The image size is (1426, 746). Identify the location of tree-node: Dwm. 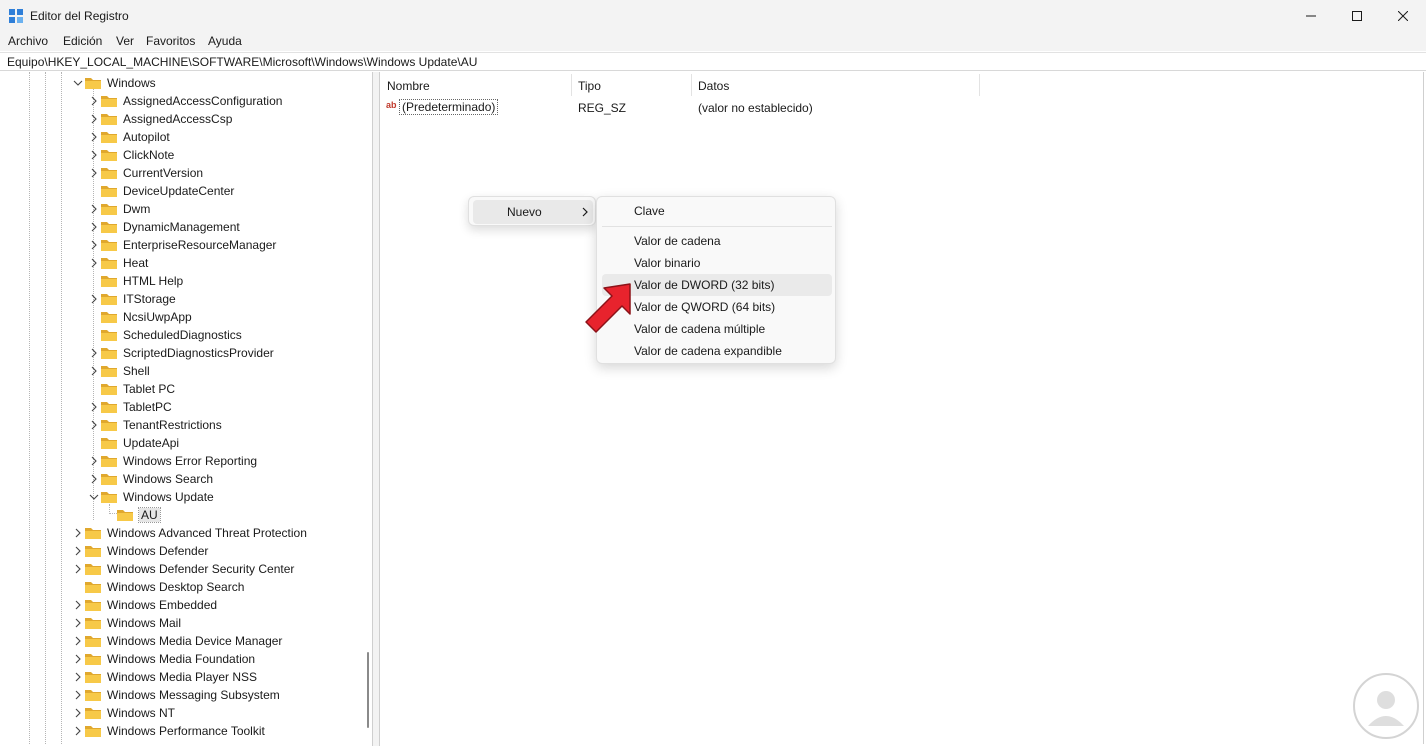
(182, 209).